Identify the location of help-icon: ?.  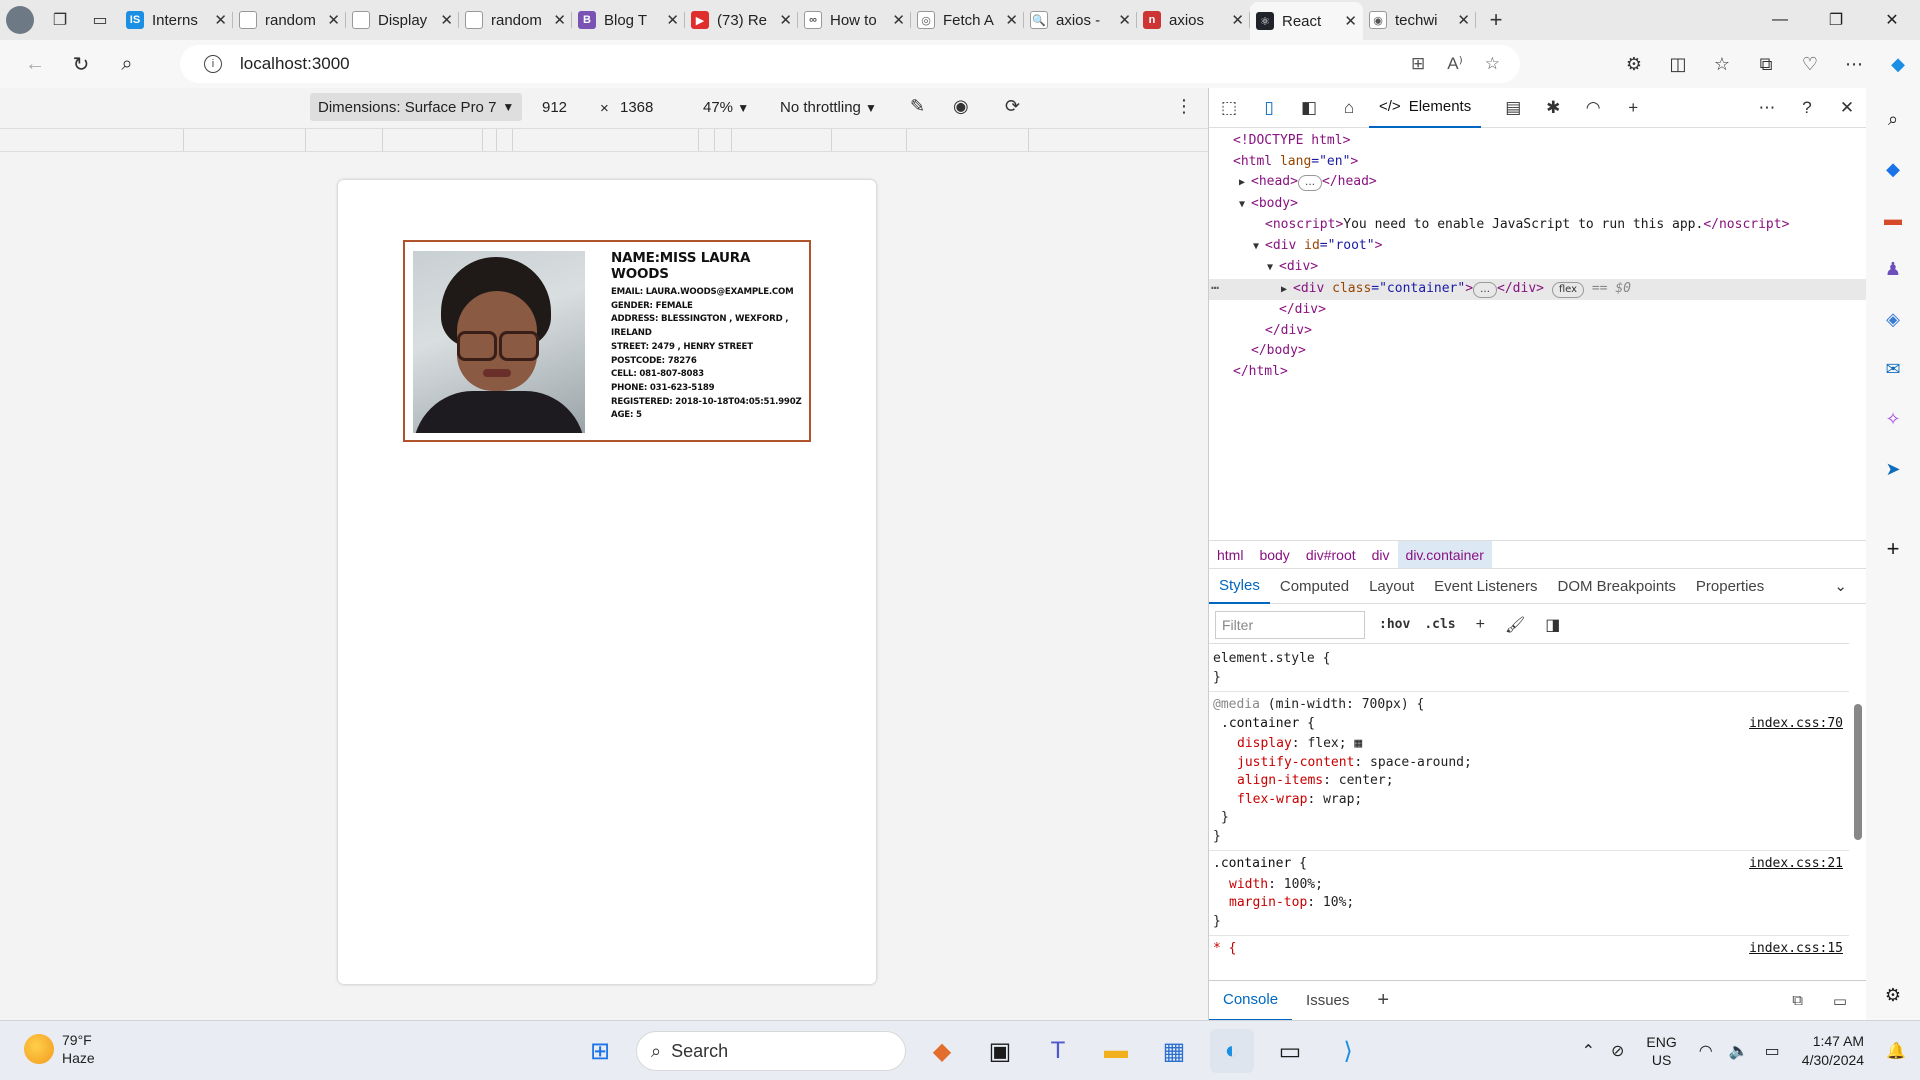
(1807, 108).